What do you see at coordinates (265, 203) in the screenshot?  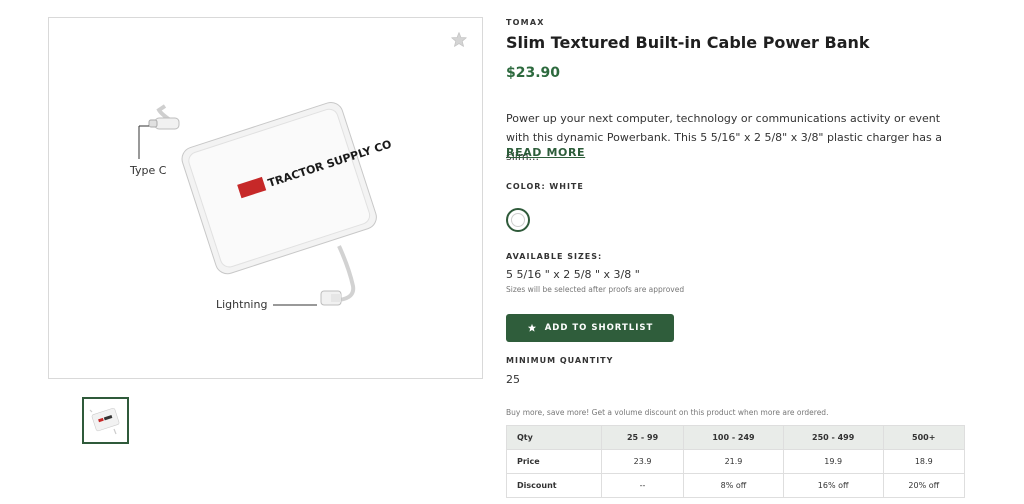 I see `product-image: TRACTOR SUPPLY CO` at bounding box center [265, 203].